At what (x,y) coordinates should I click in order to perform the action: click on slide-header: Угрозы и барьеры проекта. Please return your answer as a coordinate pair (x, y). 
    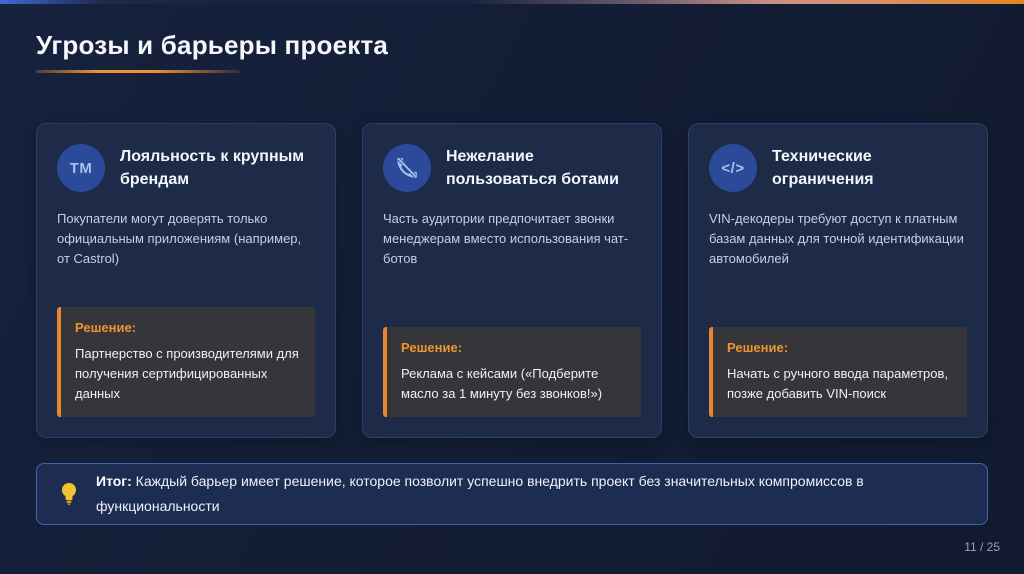
    Looking at the image, I should click on (212, 51).